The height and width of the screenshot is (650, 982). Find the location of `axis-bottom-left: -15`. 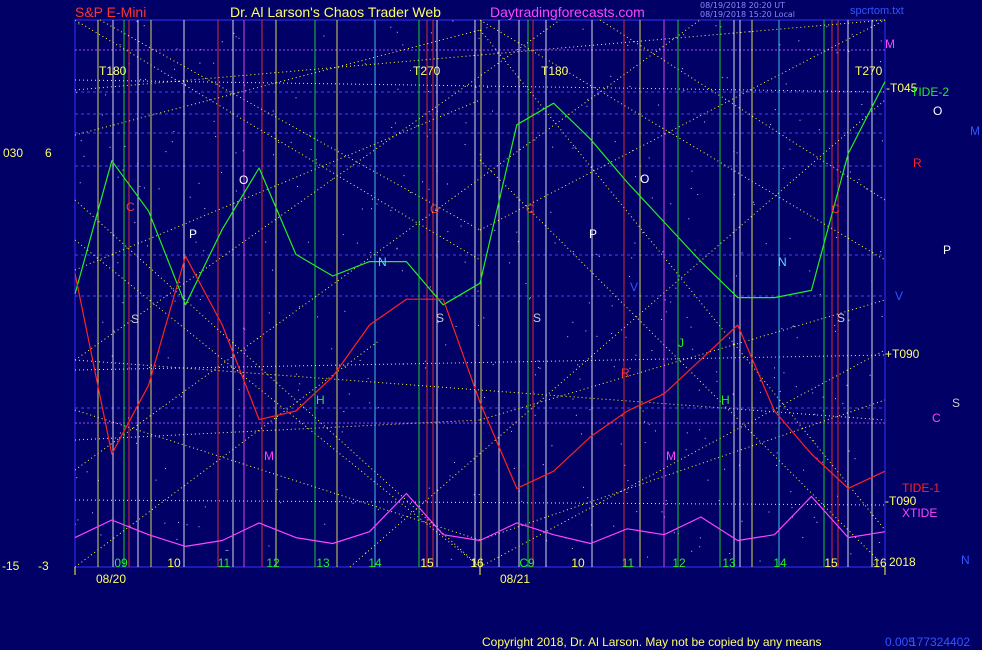

axis-bottom-left: -15 is located at coordinates (11, 566).